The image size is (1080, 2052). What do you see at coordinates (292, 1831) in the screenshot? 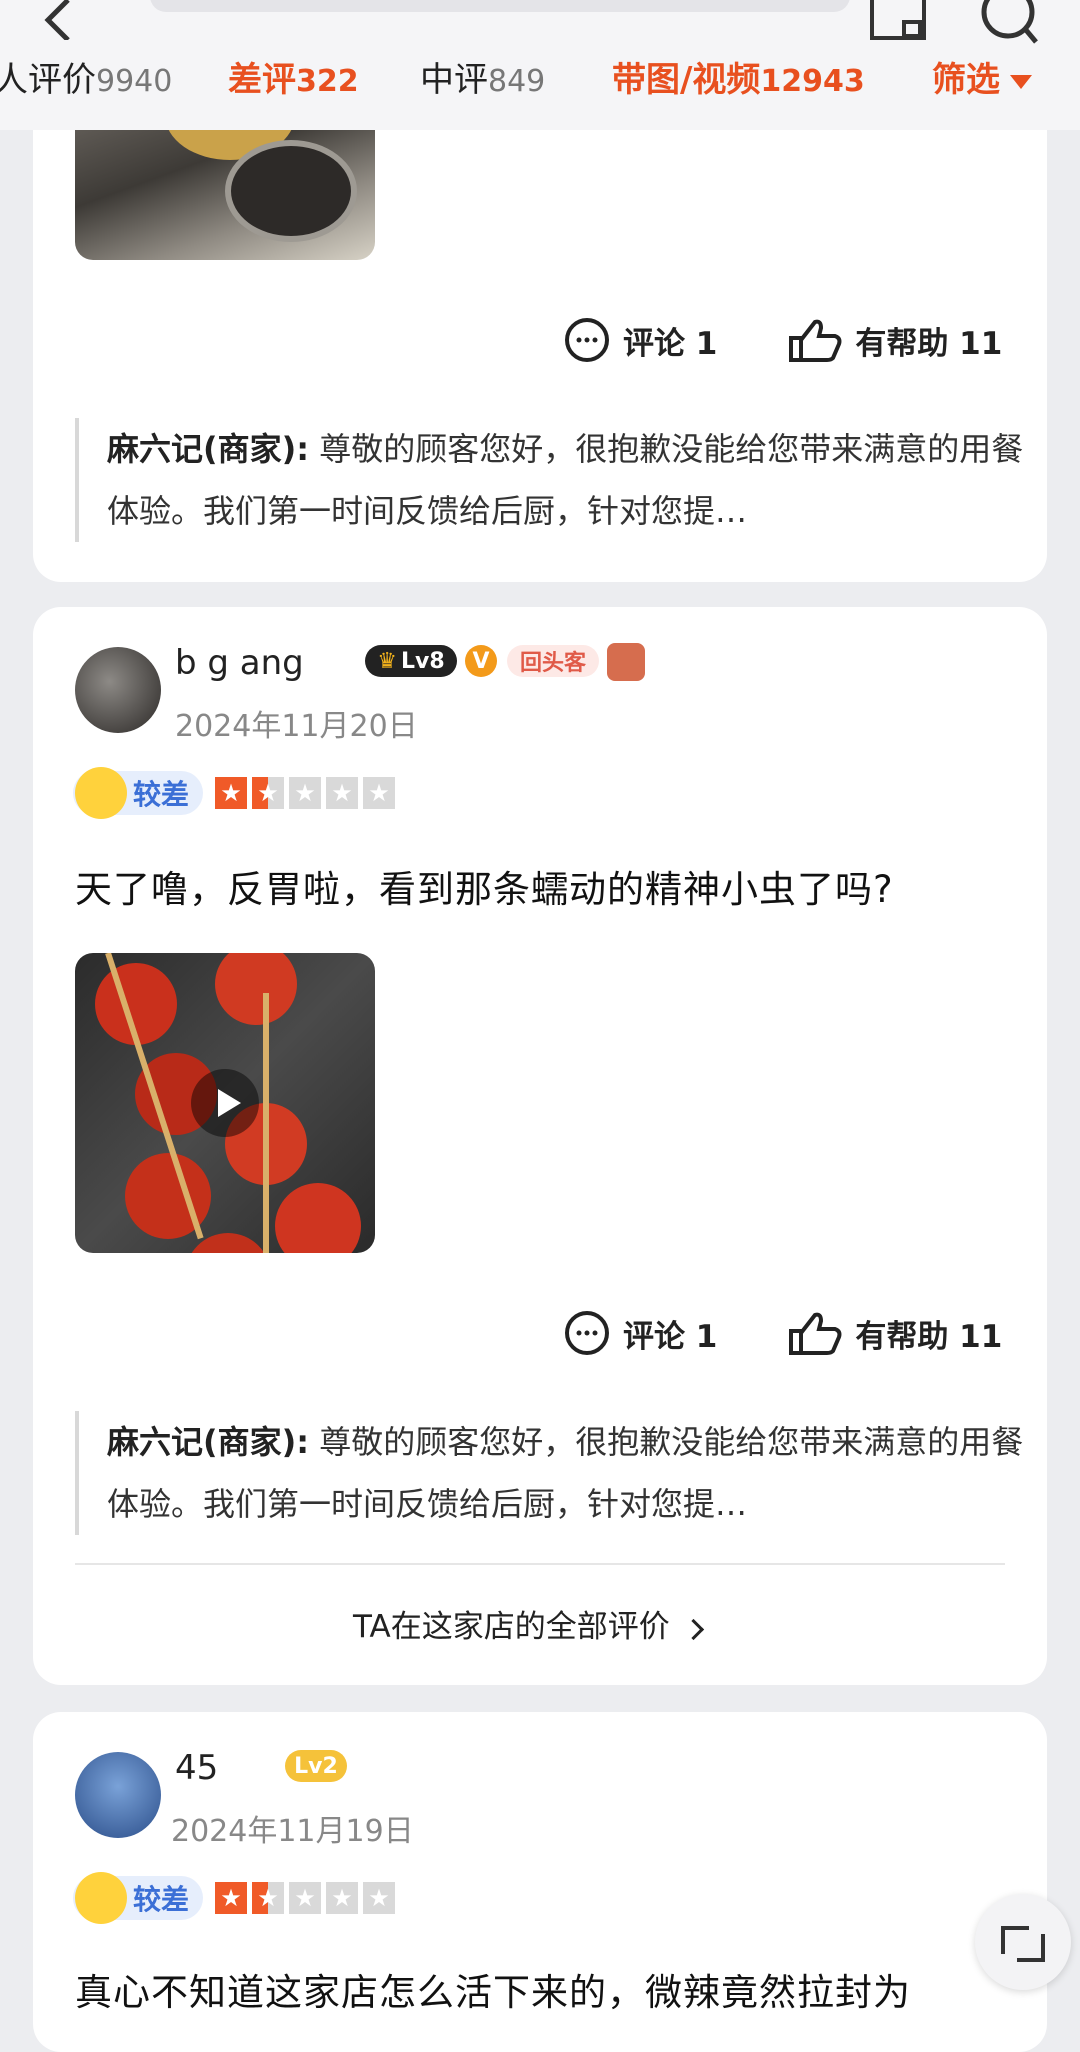
I see `review-date: 2024年11月19日` at bounding box center [292, 1831].